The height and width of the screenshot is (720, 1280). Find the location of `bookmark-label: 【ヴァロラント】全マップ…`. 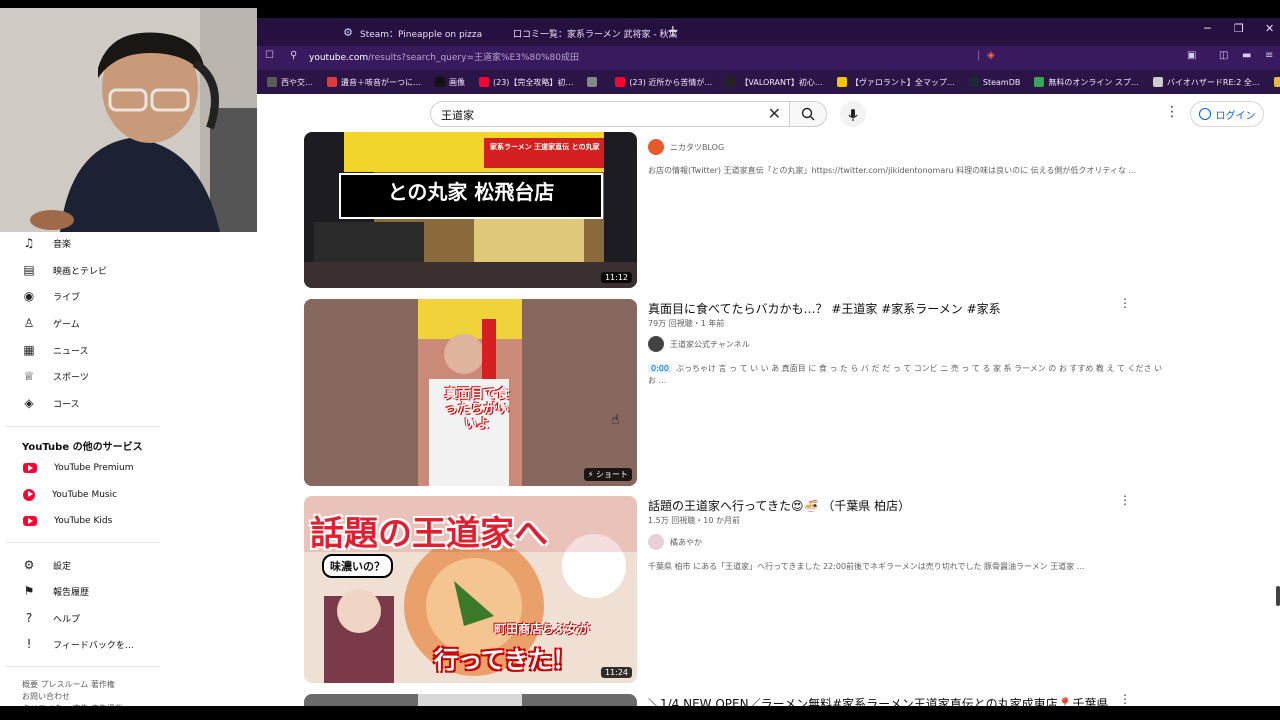

bookmark-label: 【ヴァロラント】全マップ… is located at coordinates (902, 82).